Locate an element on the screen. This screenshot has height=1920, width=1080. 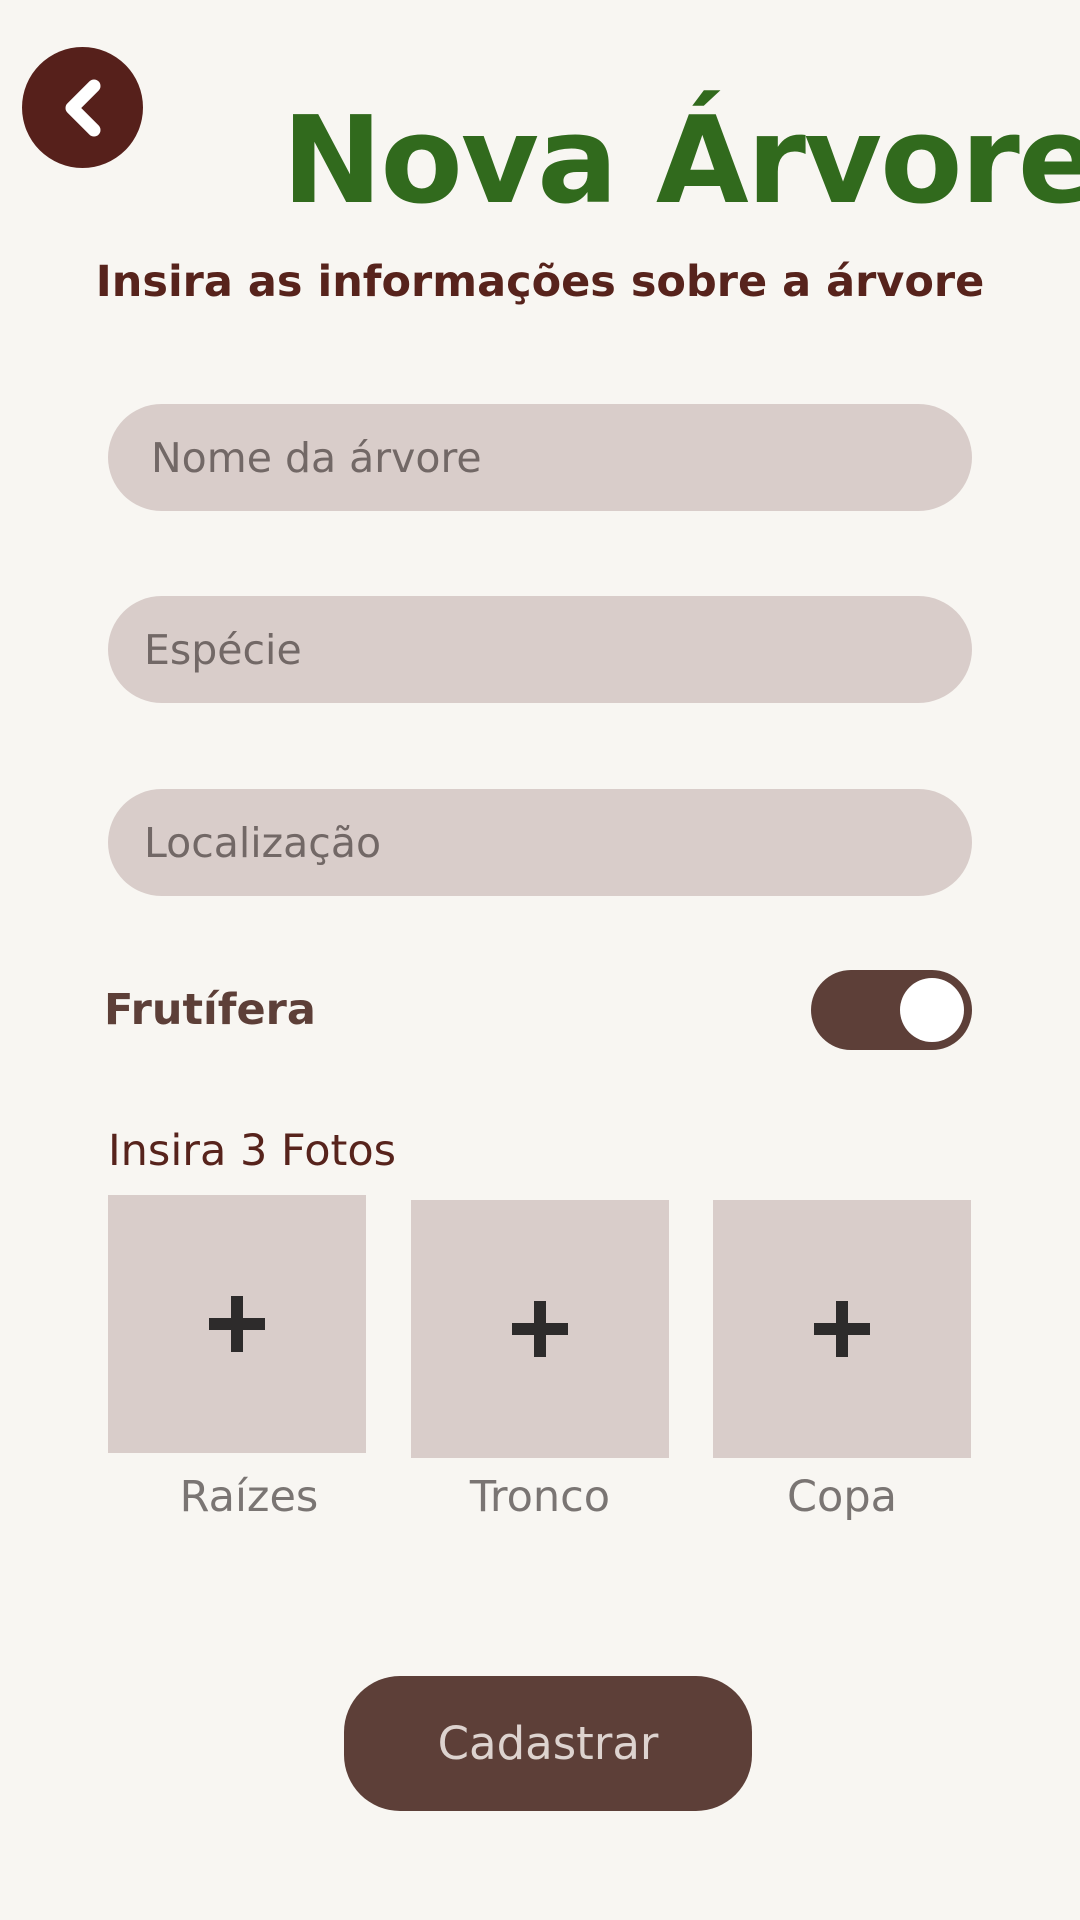
toggle-knob is located at coordinates (932, 1010).